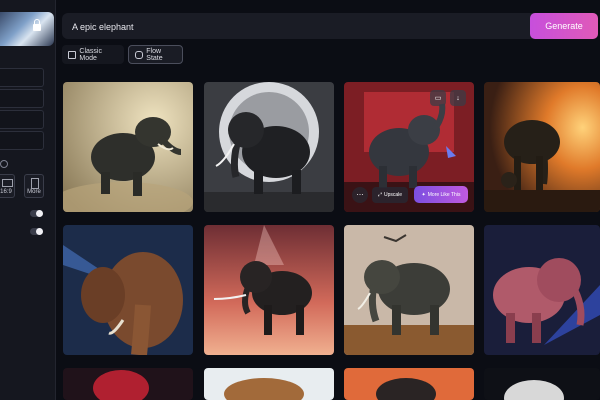 This screenshot has width=600, height=400. I want to click on classic-mode-icon, so click(72, 54).